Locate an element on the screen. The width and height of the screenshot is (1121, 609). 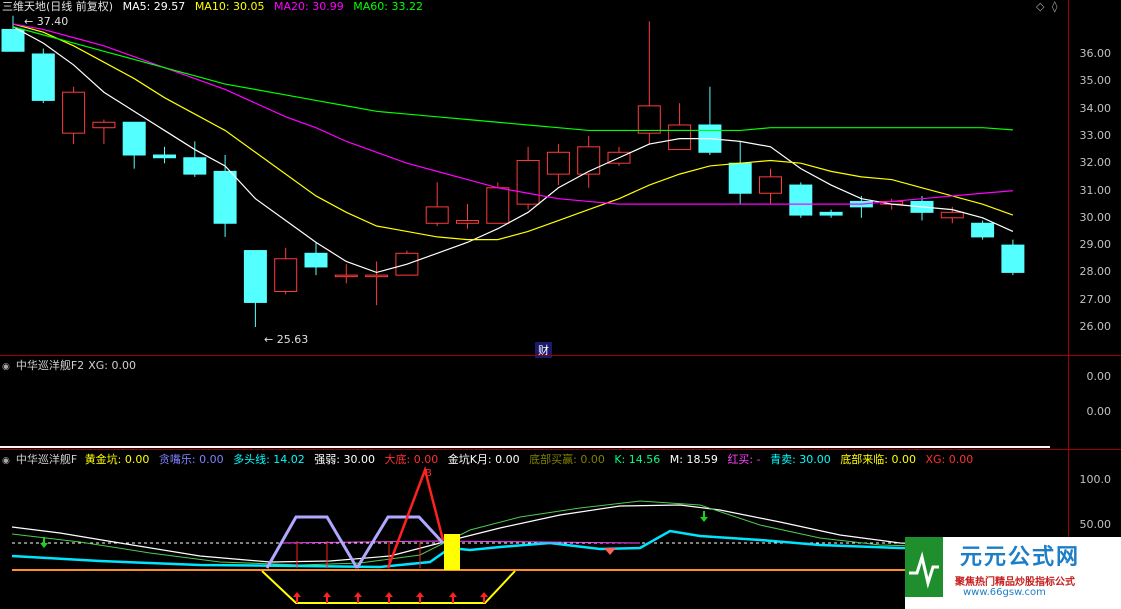
indicator-m-line is located at coordinates (531, 533).